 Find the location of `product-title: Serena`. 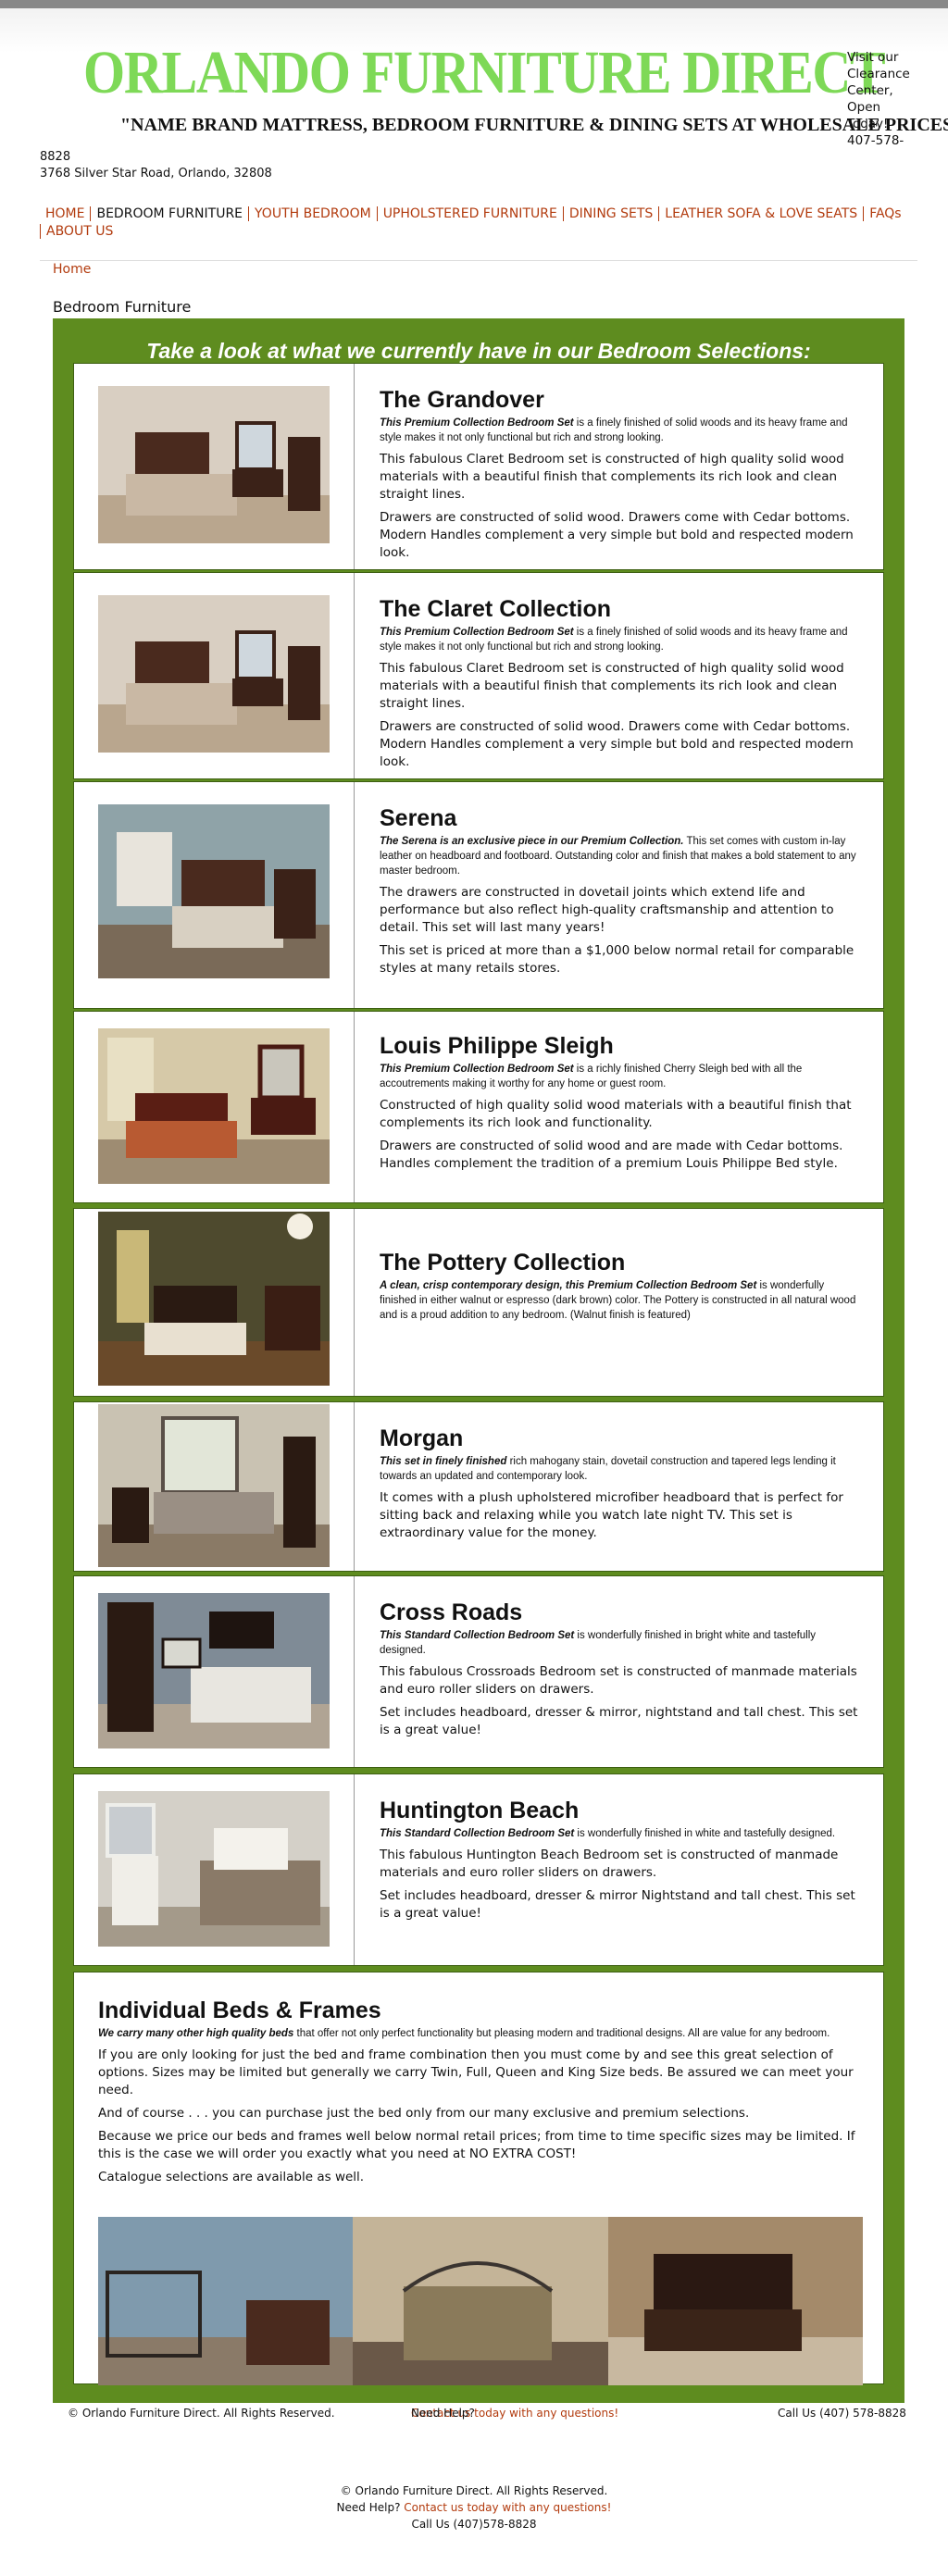

product-title: Serena is located at coordinates (418, 818).